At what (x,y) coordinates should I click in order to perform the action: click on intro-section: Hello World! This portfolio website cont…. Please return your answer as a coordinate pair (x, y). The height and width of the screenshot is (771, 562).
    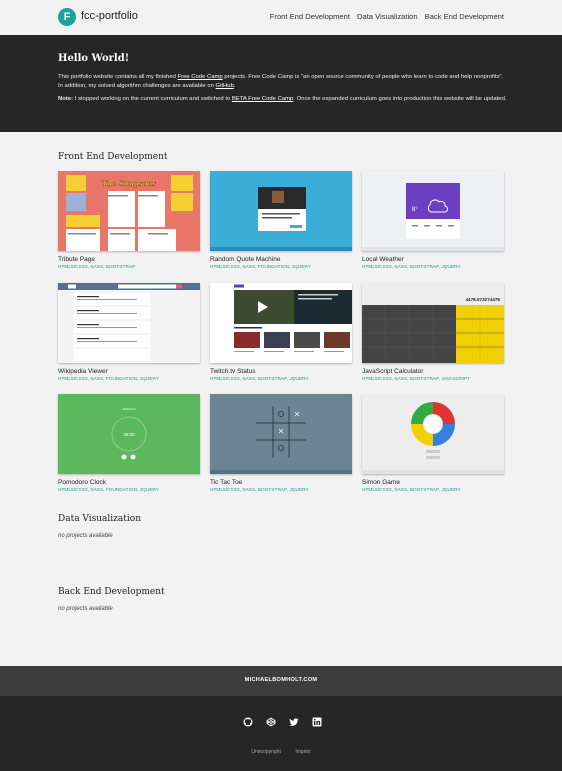
    Looking at the image, I should click on (281, 83).